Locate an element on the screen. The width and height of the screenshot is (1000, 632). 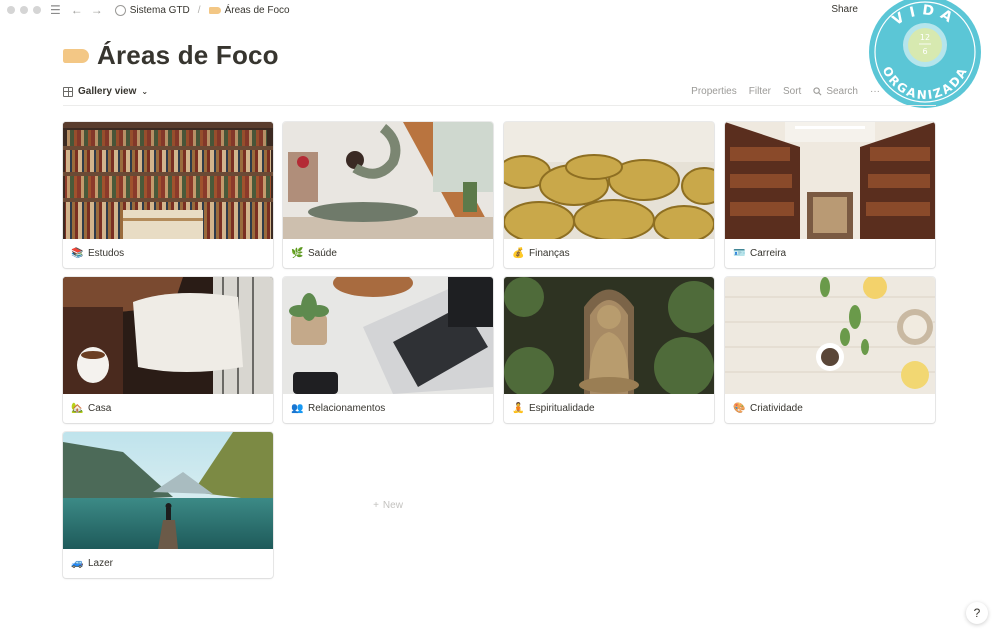
properties-button: Properties is located at coordinates (714, 91).